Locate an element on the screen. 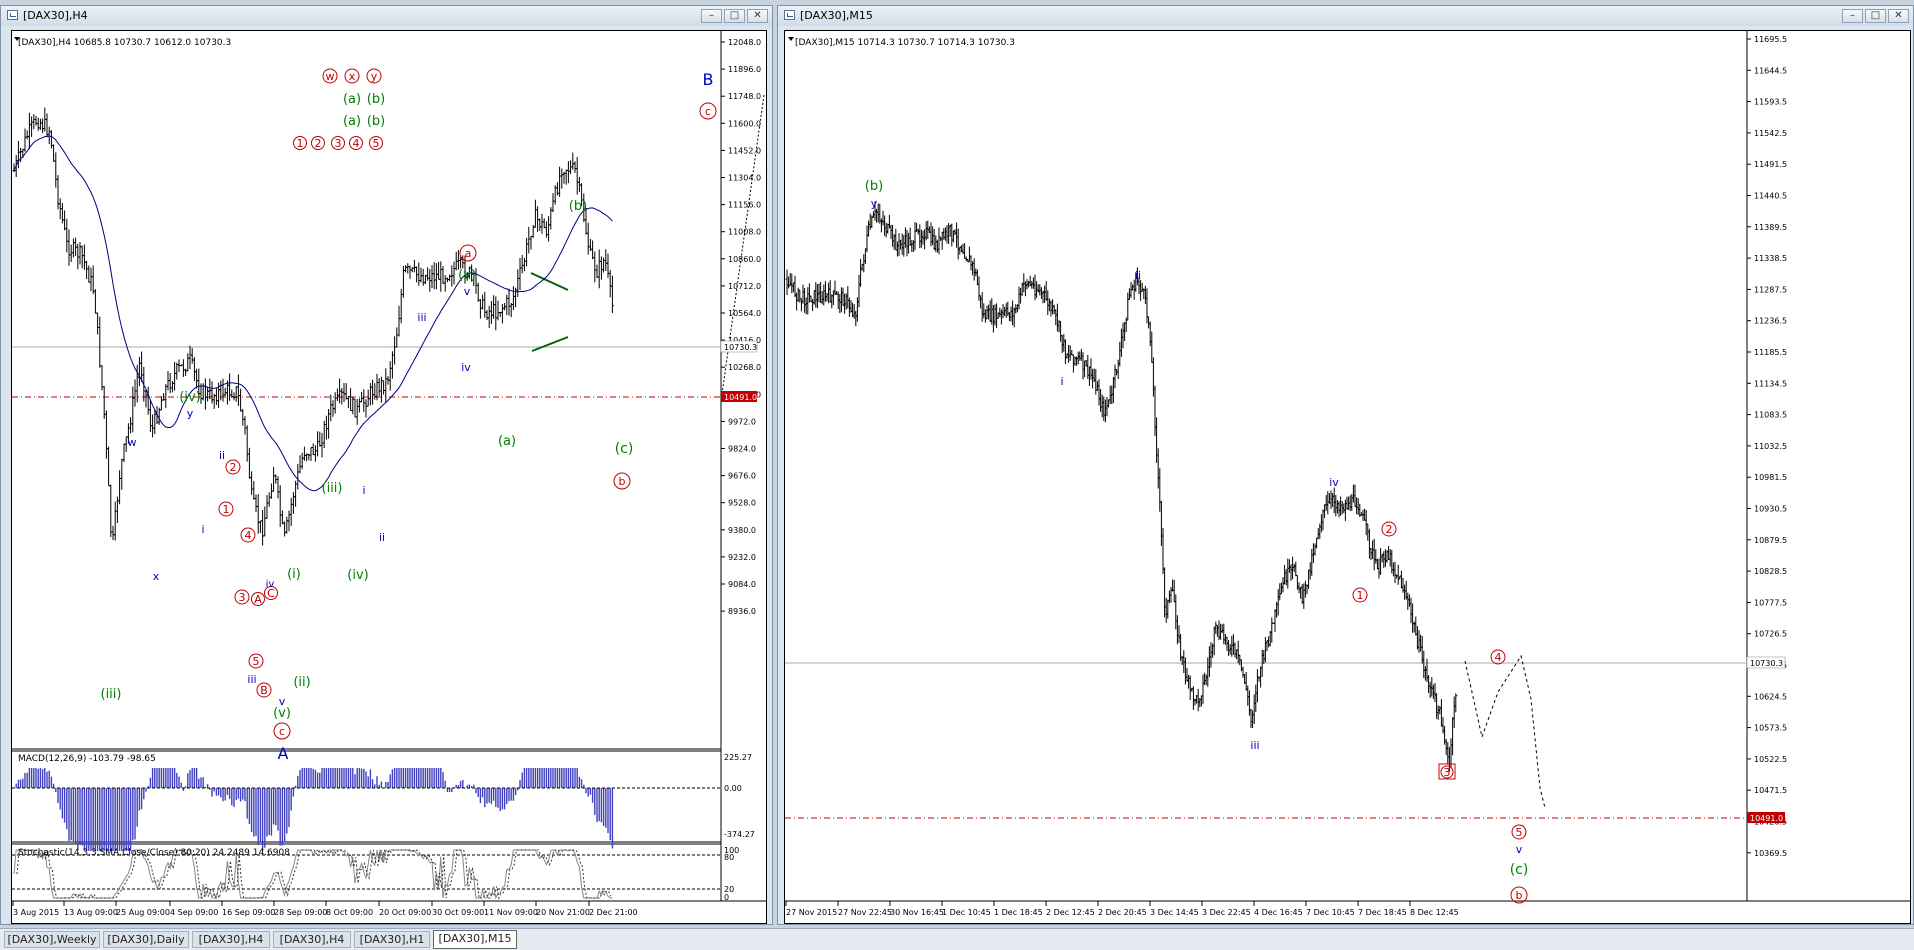 This screenshot has height=950, width=1914. price-label: 11896.0 is located at coordinates (744, 69).